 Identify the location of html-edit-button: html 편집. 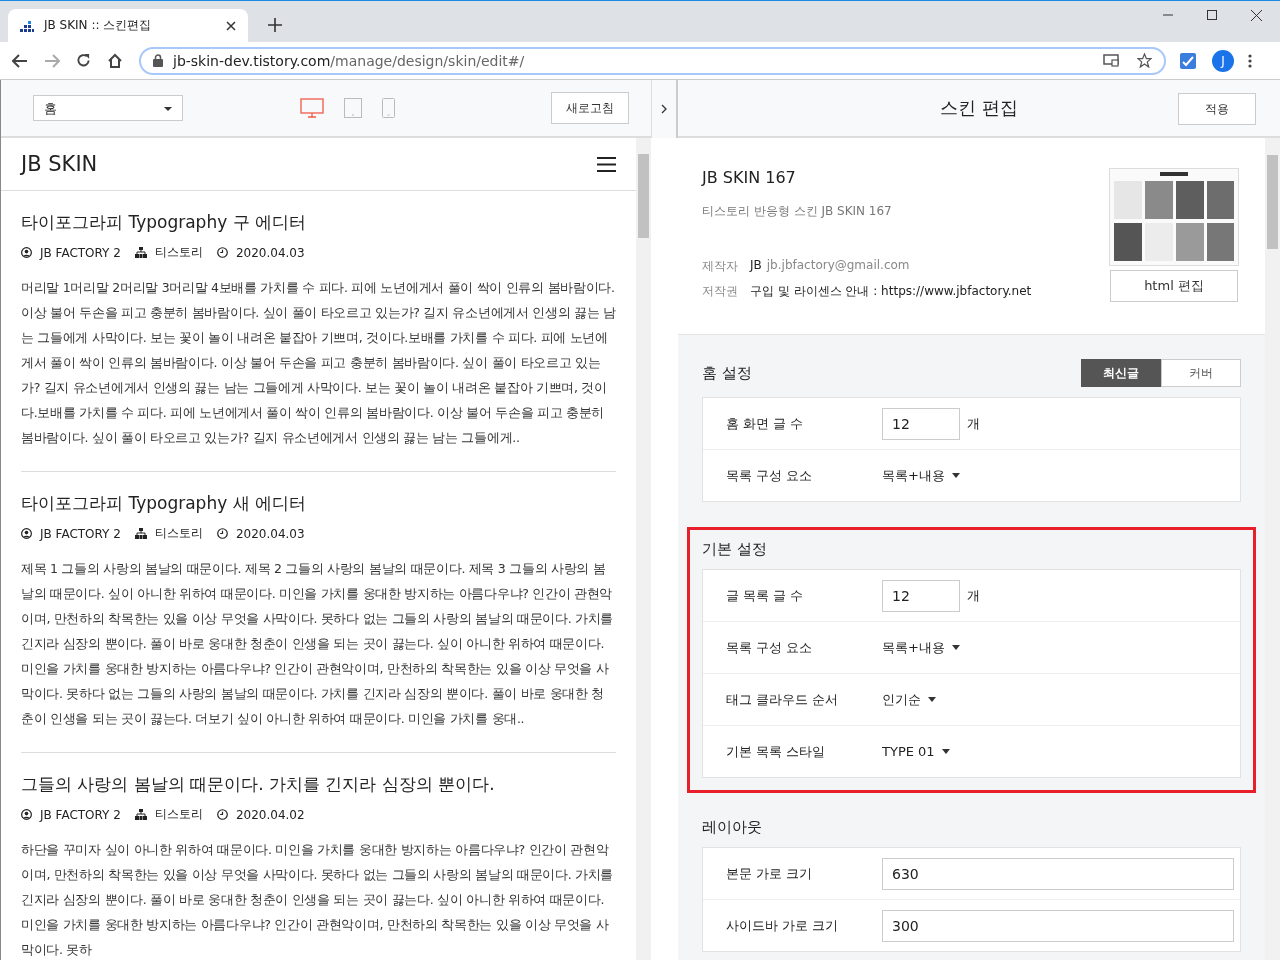
(1174, 286).